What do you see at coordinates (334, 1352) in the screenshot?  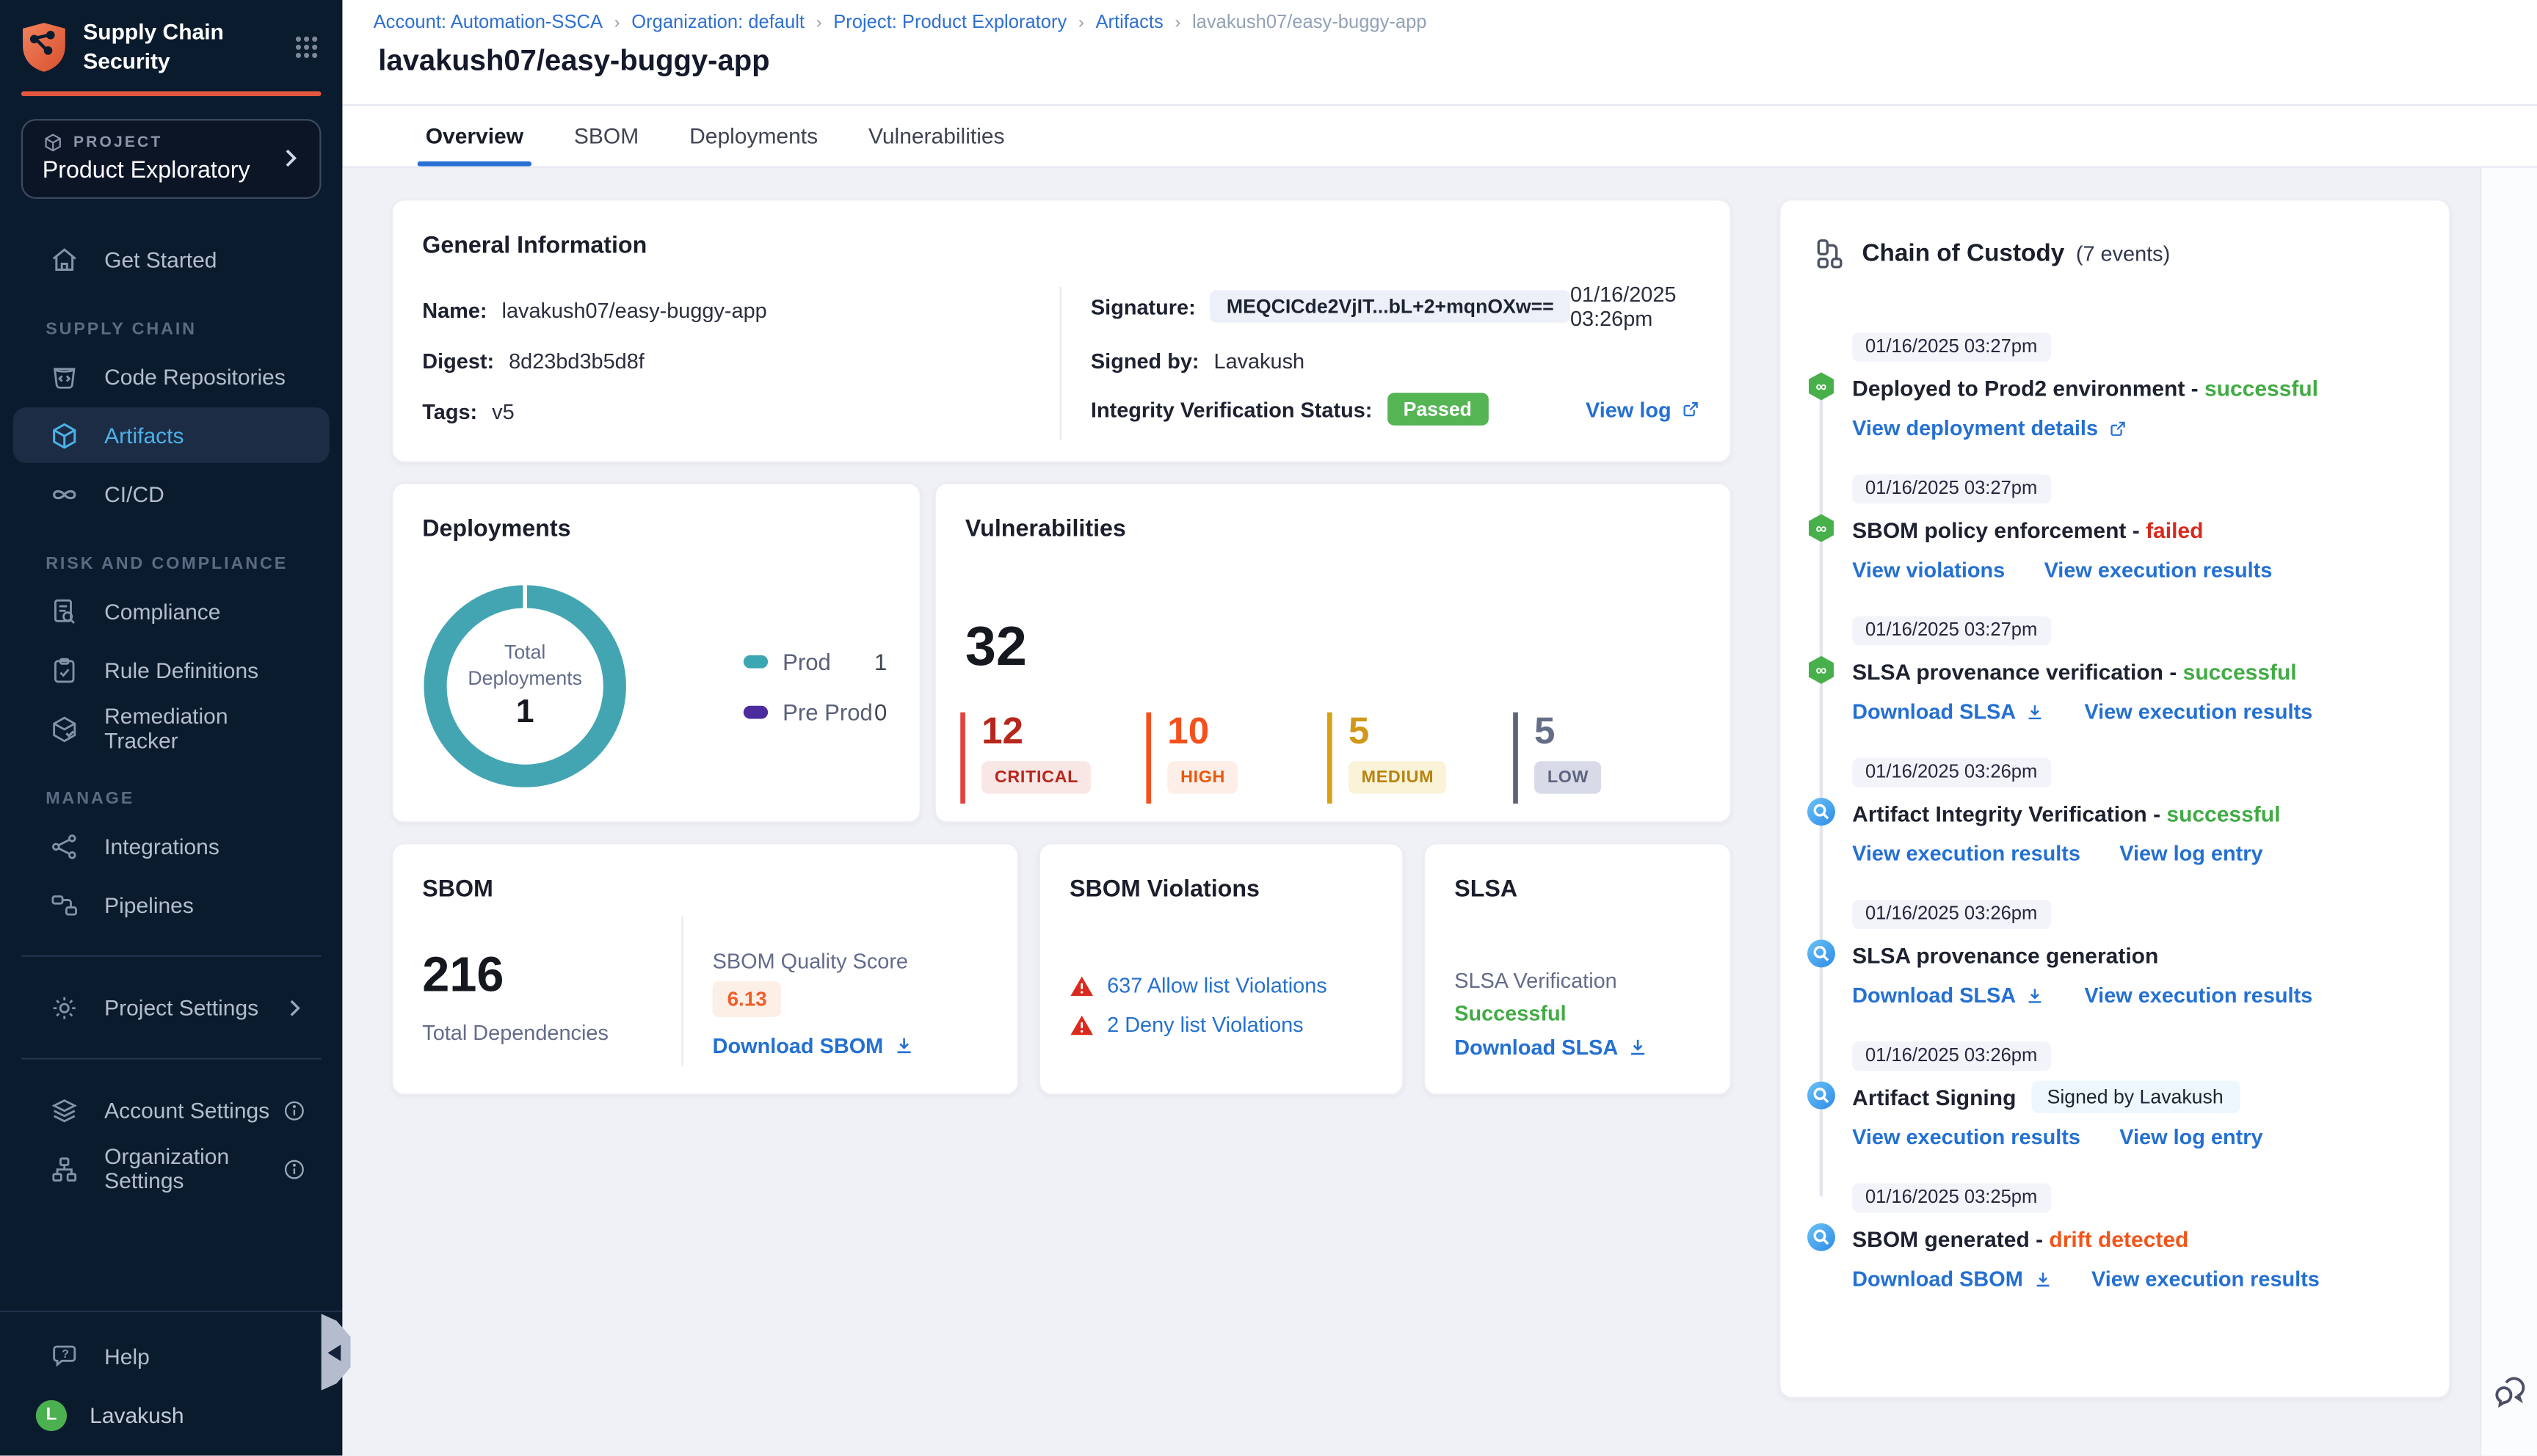 I see `collapse-arrow-icon` at bounding box center [334, 1352].